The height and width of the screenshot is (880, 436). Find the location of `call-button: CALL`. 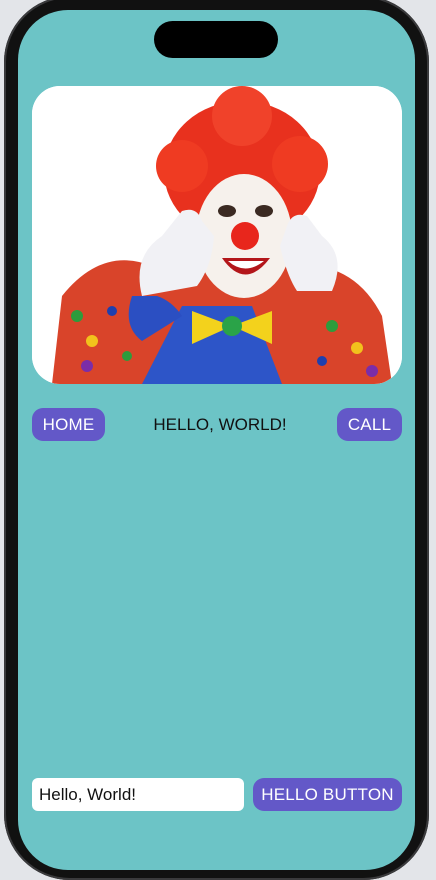

call-button: CALL is located at coordinates (369, 424).